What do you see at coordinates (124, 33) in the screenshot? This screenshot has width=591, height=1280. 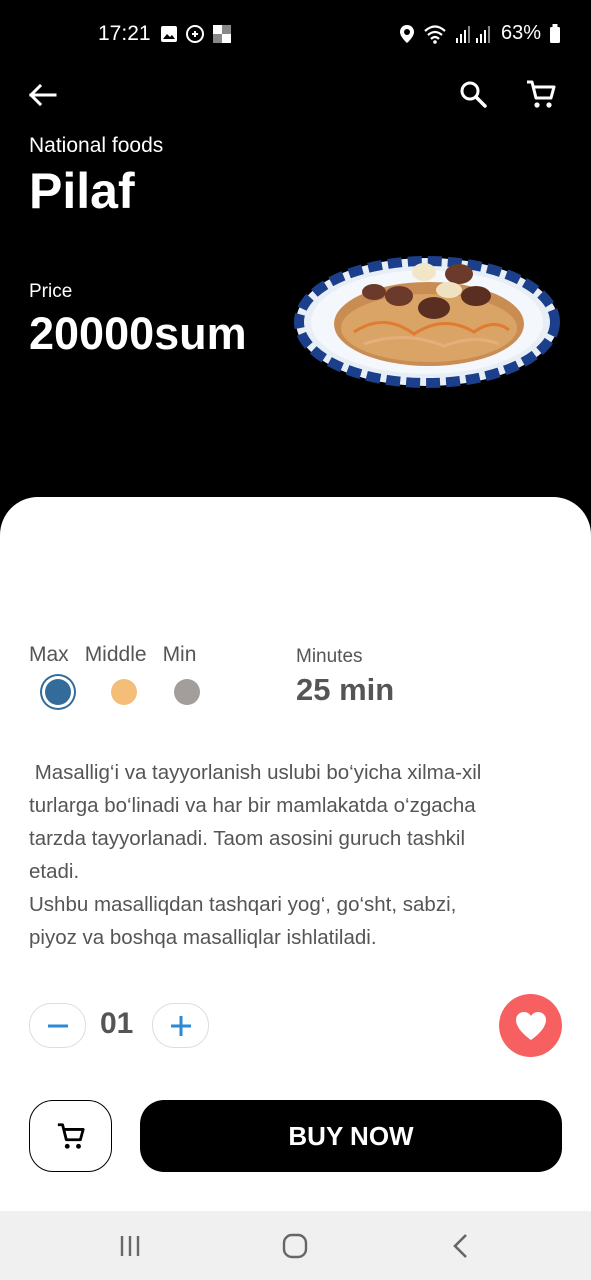 I see `status-time: 17:21` at bounding box center [124, 33].